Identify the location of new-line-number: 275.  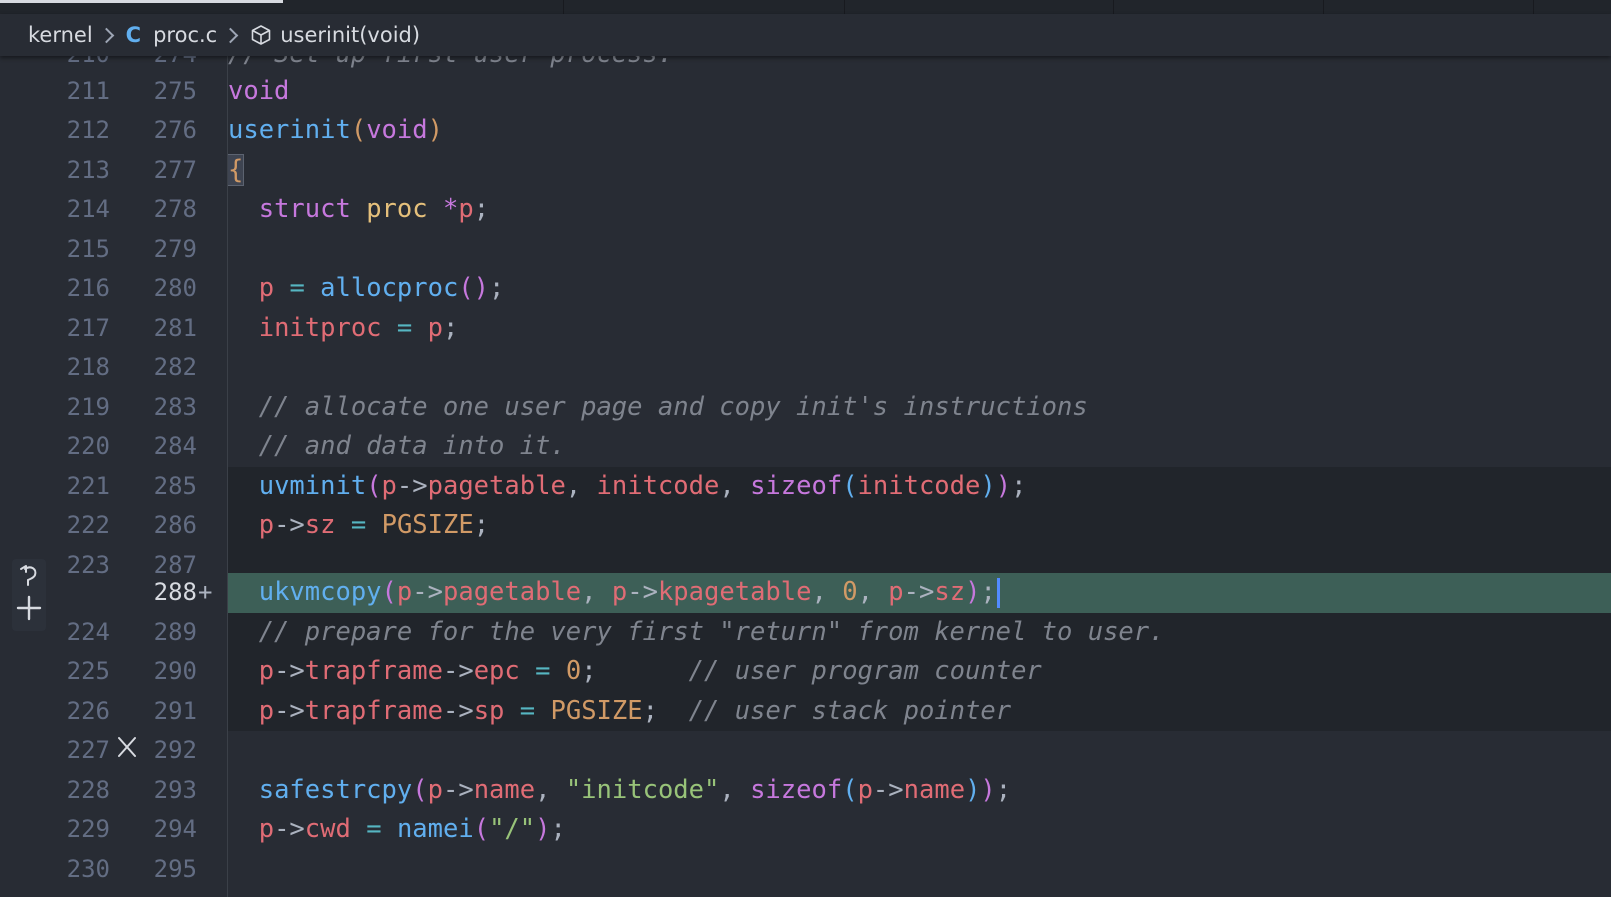
(175, 90).